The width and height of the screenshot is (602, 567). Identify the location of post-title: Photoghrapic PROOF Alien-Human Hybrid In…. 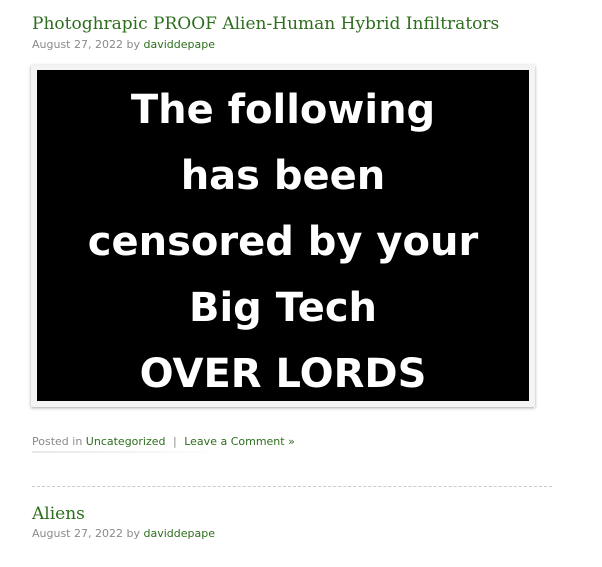
(265, 24).